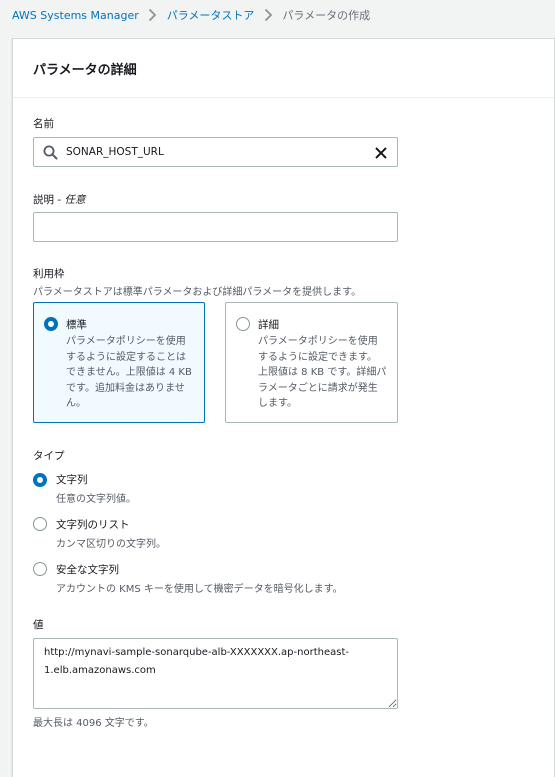  I want to click on panel-title: パラメータの詳細, so click(283, 68).